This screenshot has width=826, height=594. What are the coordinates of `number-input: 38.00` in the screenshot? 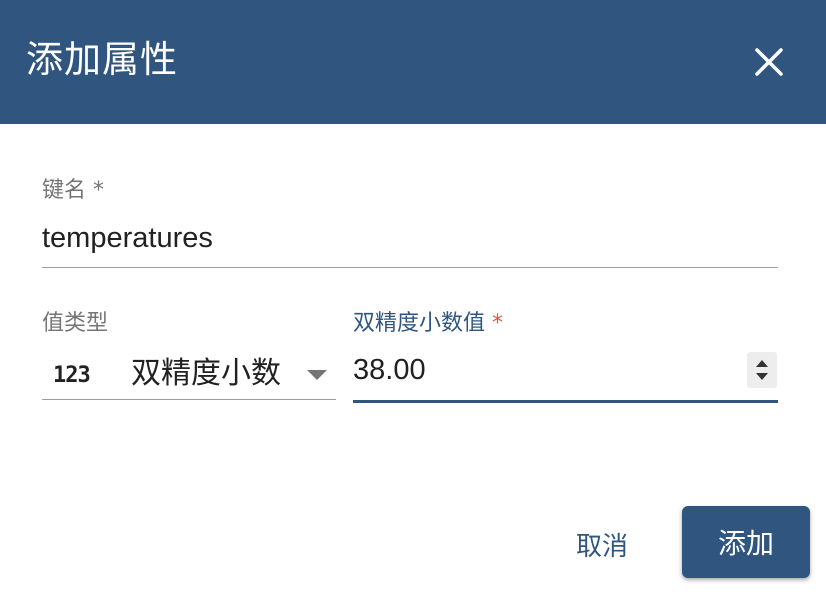 It's located at (548, 370).